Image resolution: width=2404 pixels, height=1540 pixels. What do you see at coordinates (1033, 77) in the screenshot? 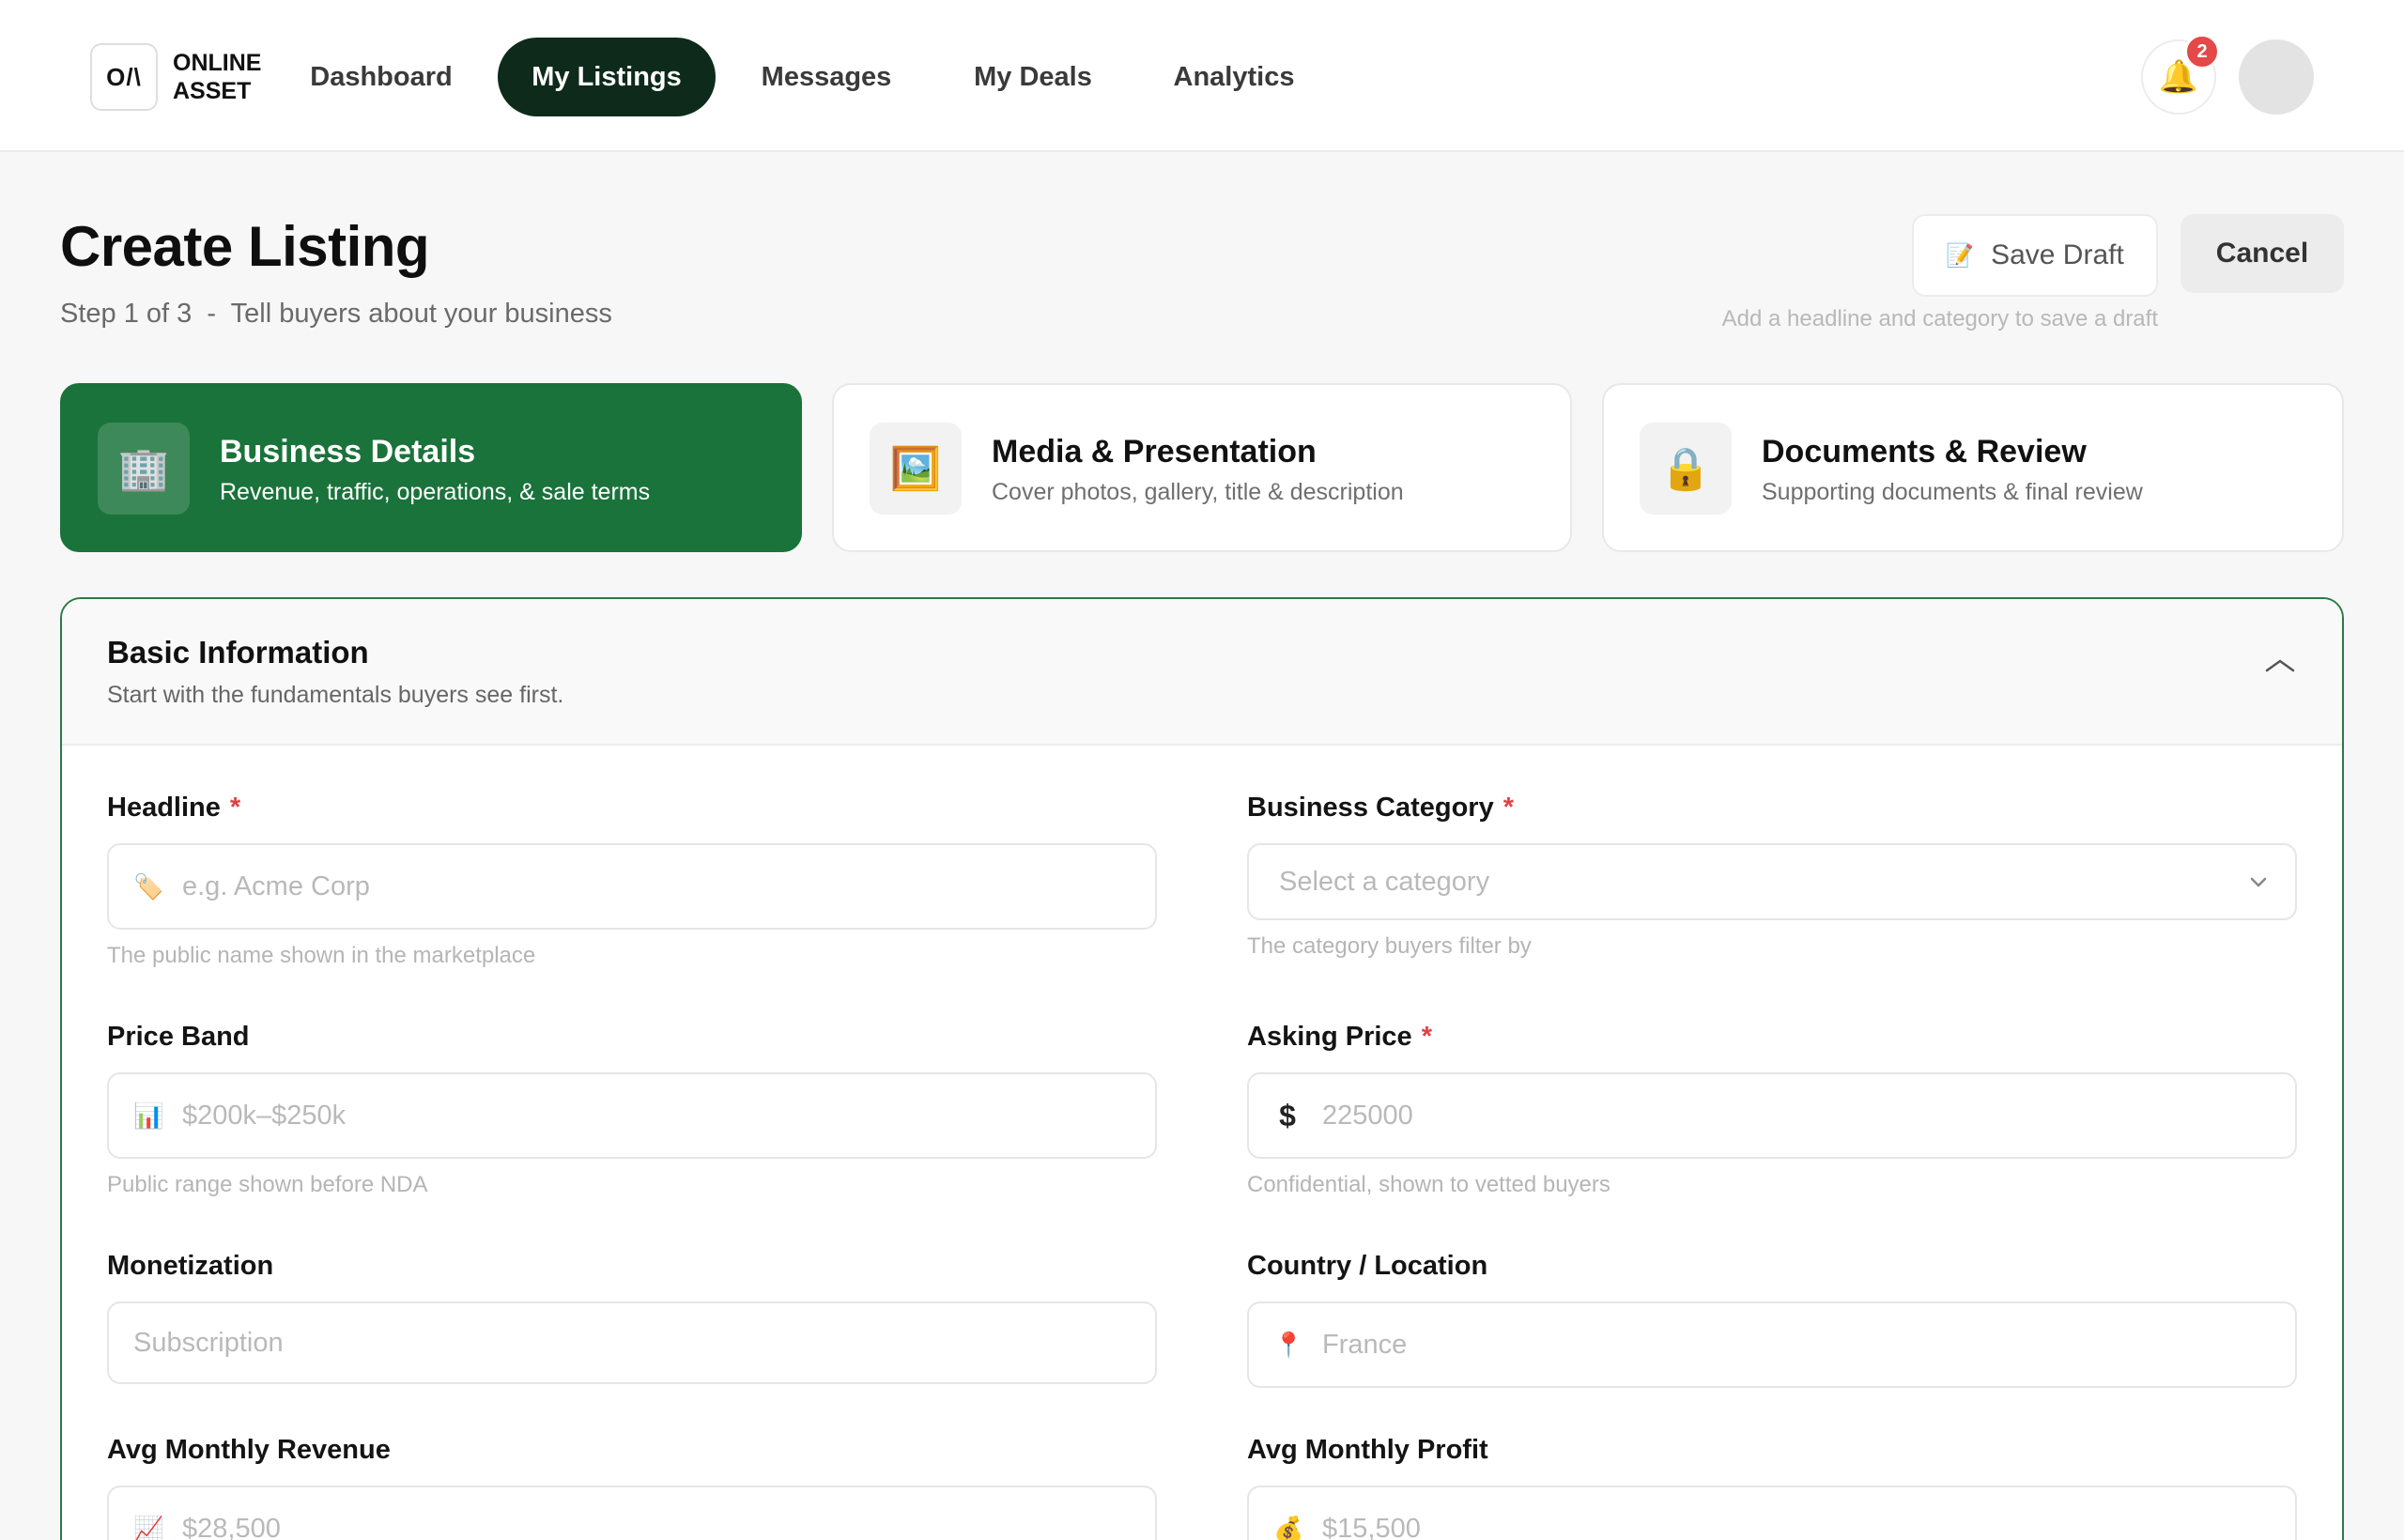
I see `nav-my-deals: My Deals` at bounding box center [1033, 77].